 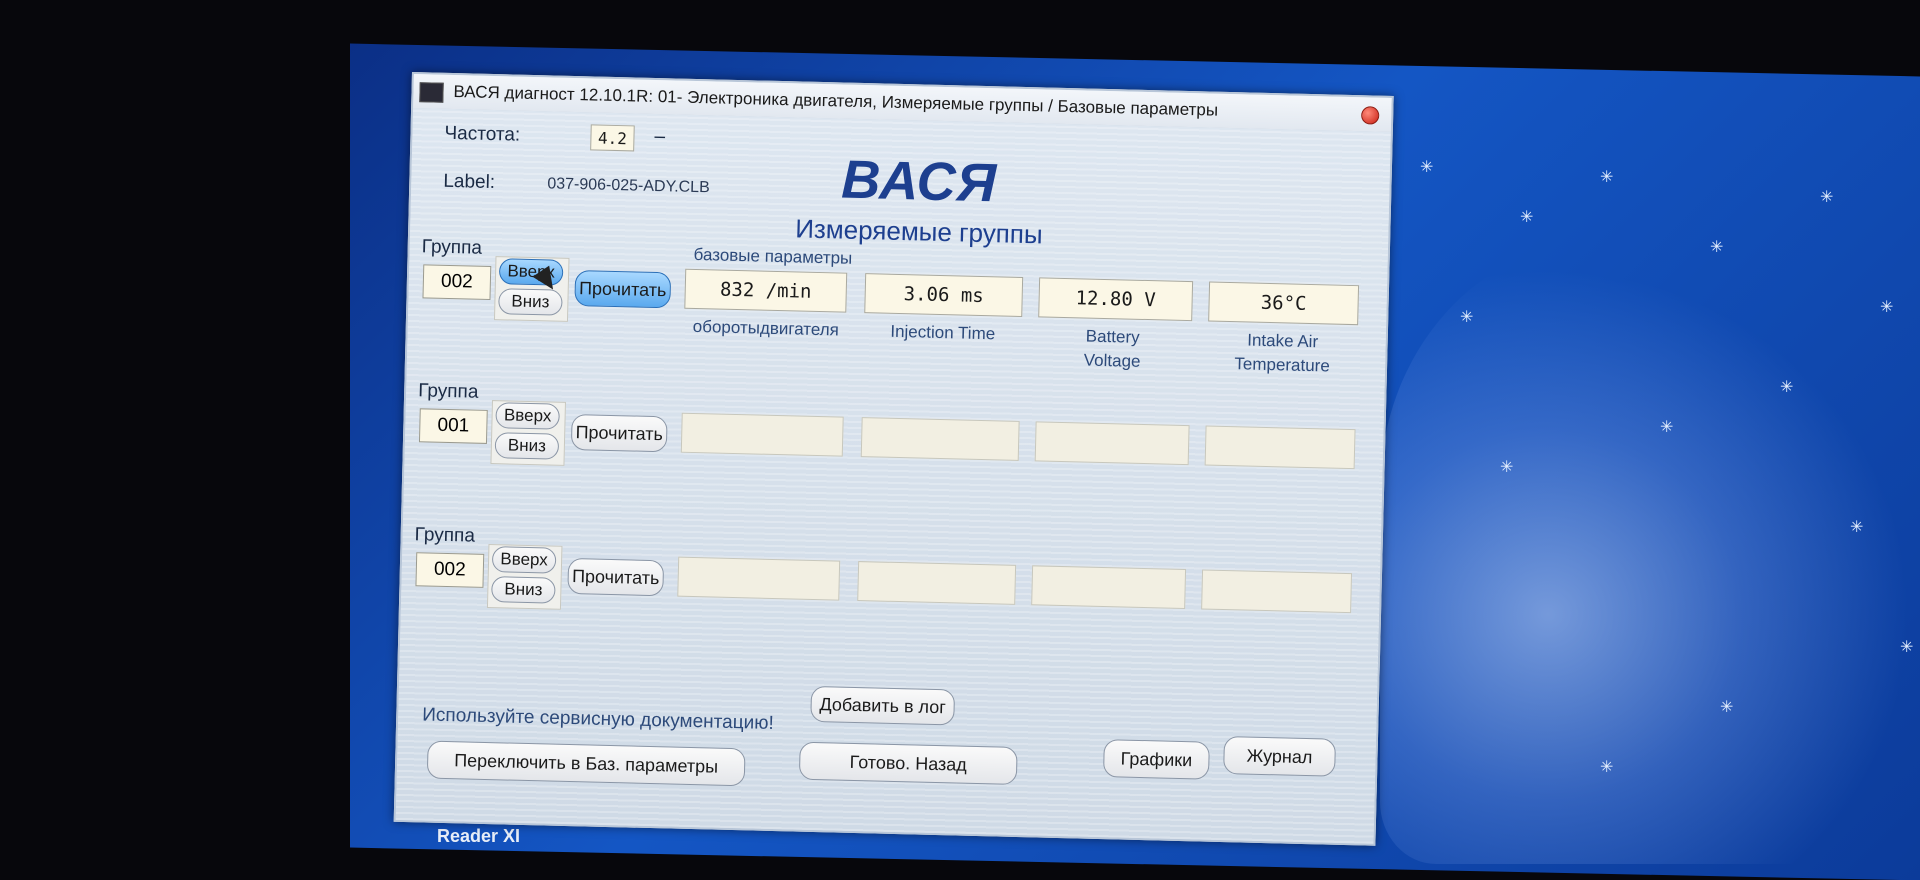 What do you see at coordinates (918, 231) in the screenshot?
I see `page-subtitle: Измеряемые группы` at bounding box center [918, 231].